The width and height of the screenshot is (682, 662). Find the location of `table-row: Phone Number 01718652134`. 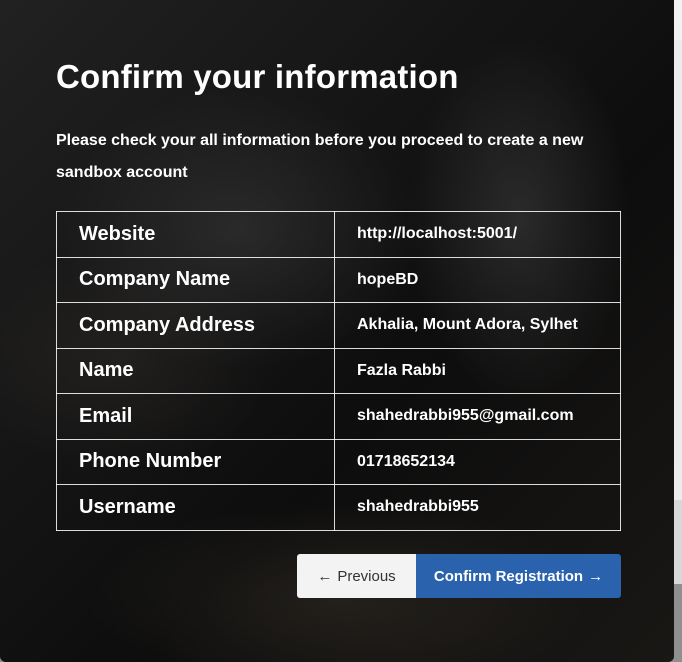

table-row: Phone Number 01718652134 is located at coordinates (338, 461).